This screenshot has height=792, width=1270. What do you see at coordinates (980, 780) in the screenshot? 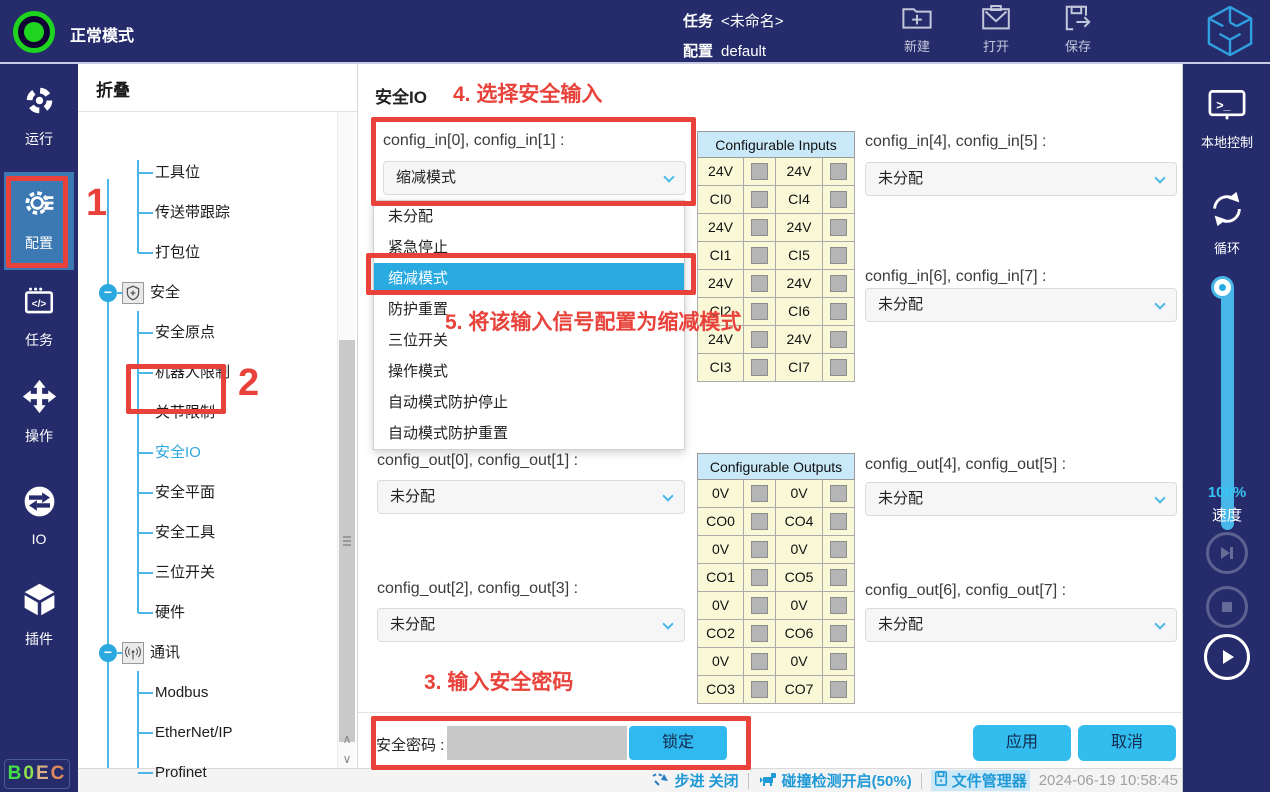
I see `file-manager-button: 文件管理器` at bounding box center [980, 780].